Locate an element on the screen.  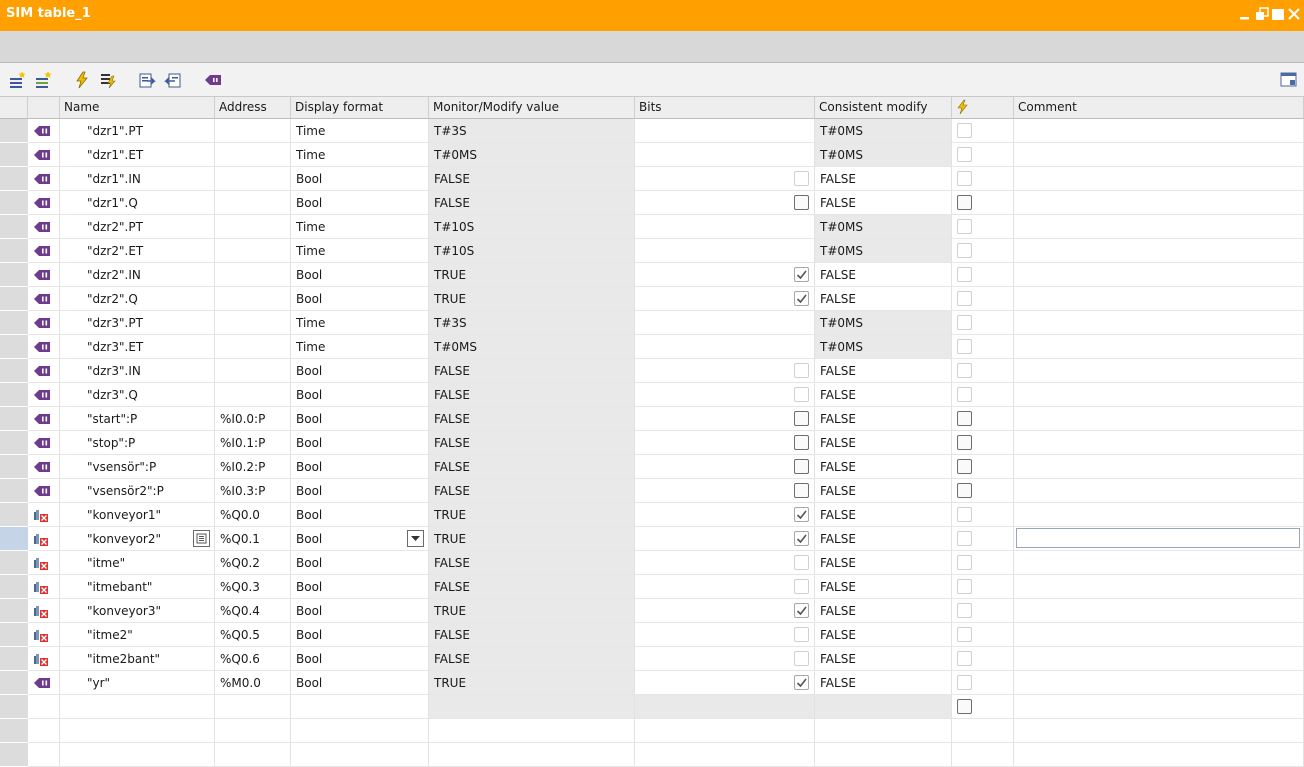
name-cell: "itme2" is located at coordinates (137, 635).